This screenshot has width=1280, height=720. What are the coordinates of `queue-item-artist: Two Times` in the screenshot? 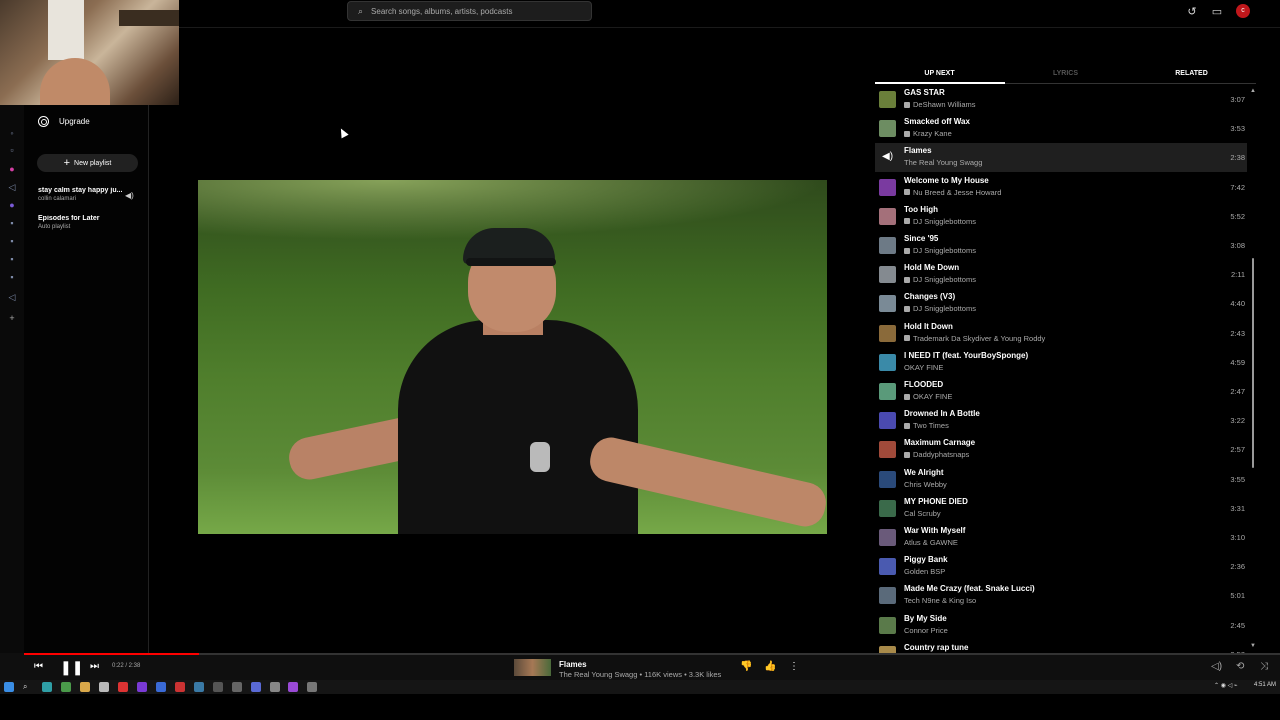 It's located at (942, 425).